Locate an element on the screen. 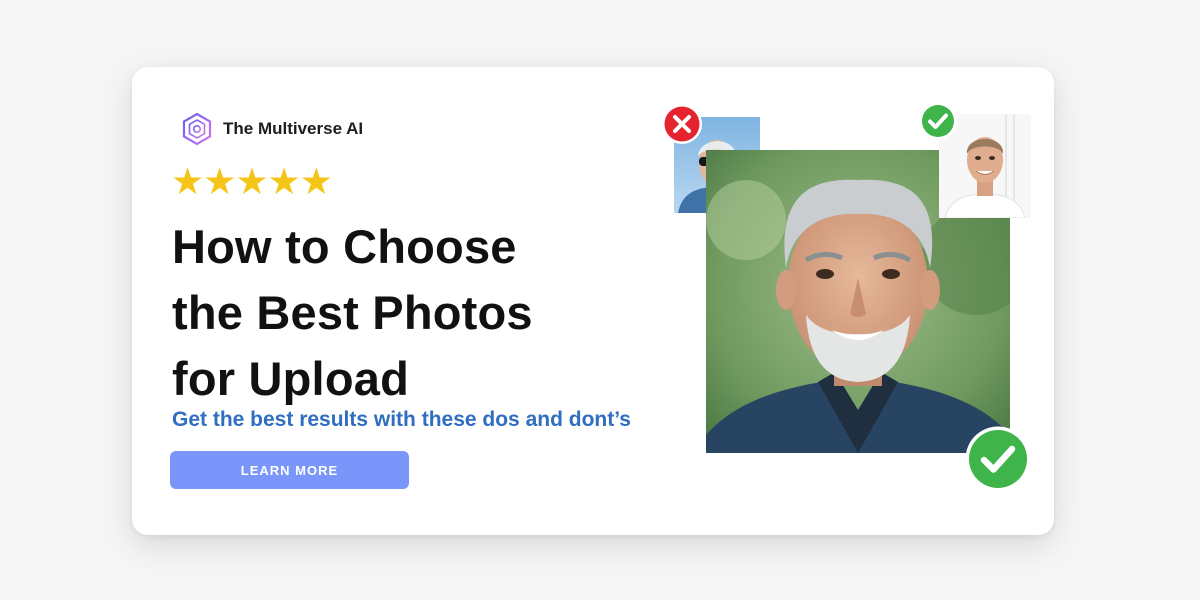  headline: How to Choose the Best Photos for Upload is located at coordinates (392, 313).